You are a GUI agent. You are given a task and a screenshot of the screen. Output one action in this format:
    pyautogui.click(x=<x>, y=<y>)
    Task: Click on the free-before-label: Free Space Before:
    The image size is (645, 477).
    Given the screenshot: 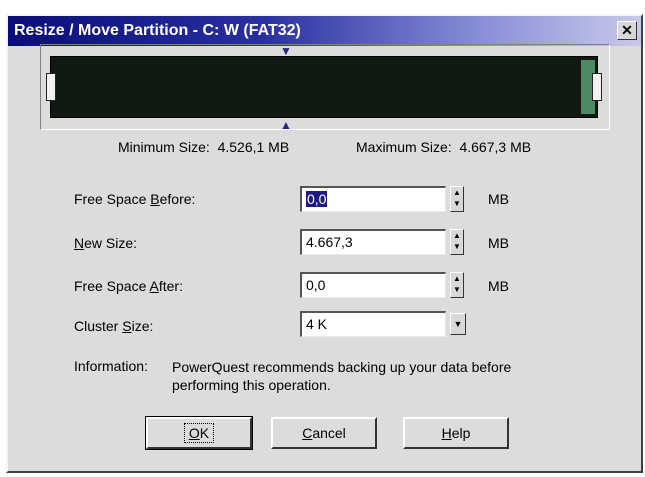 What is the action you would take?
    pyautogui.click(x=135, y=199)
    